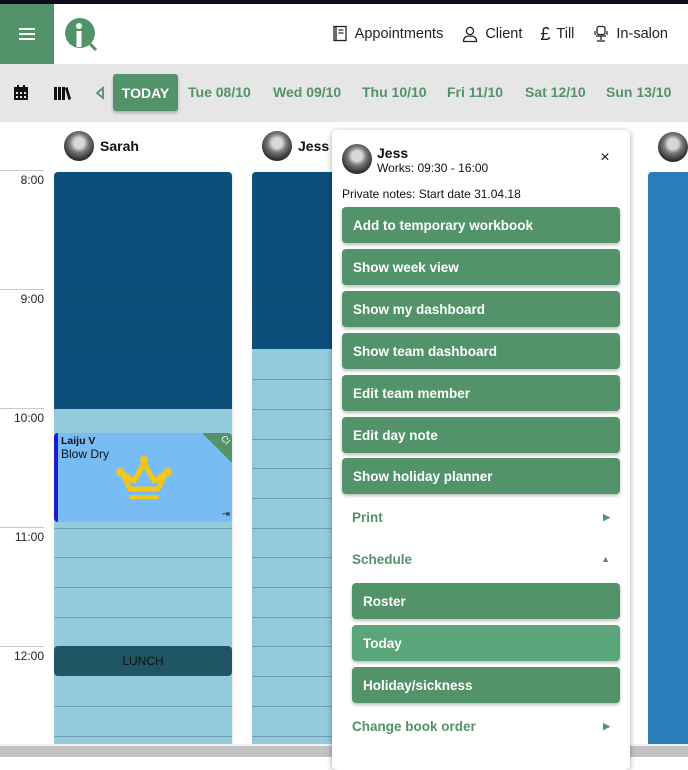 This screenshot has width=688, height=770. Describe the element at coordinates (219, 92) in the screenshot. I see `day-link: Tue 08/10` at that location.